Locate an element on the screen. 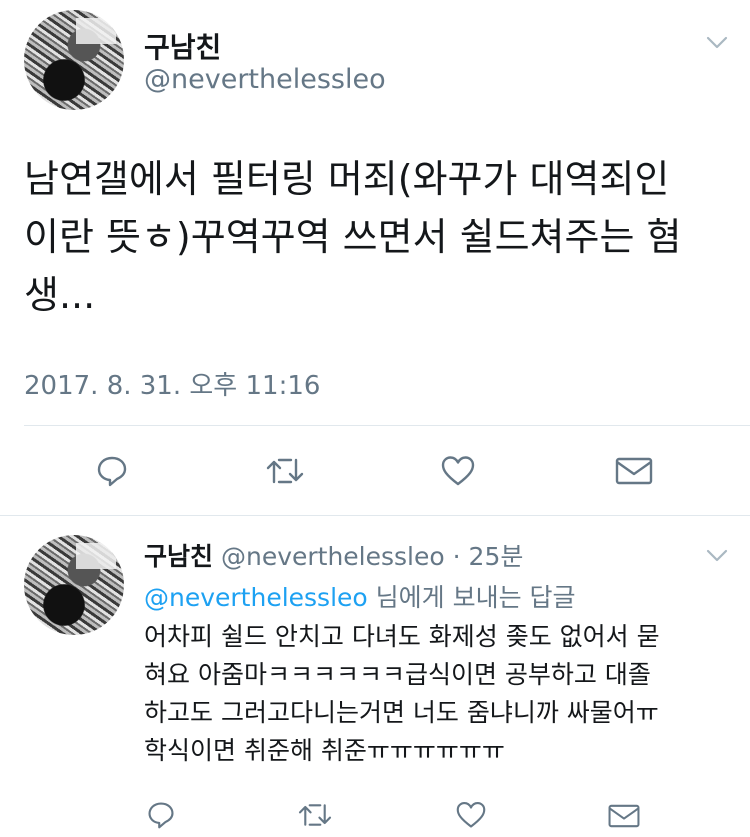  tweet-timestamp: 2017. 8. 31. 오후 11:16 is located at coordinates (172, 386).